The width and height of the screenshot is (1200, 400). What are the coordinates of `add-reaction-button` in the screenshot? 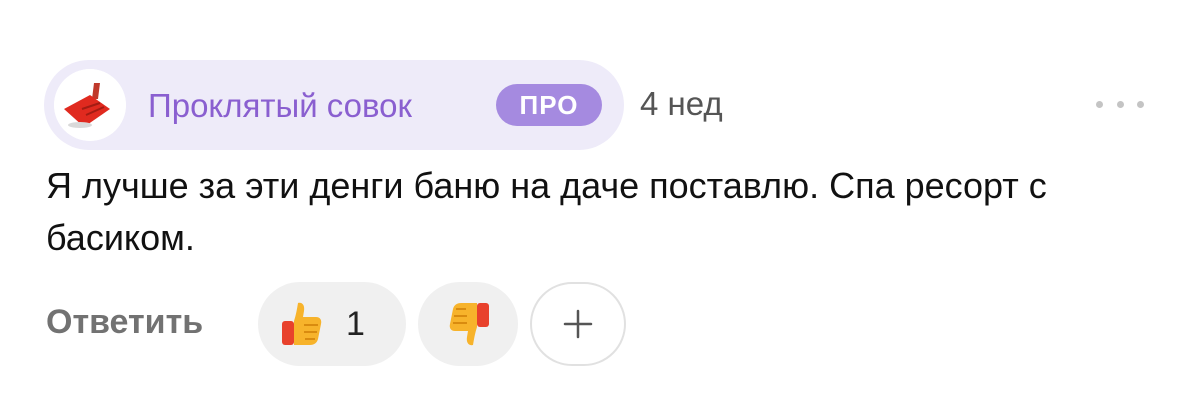 It's located at (578, 324).